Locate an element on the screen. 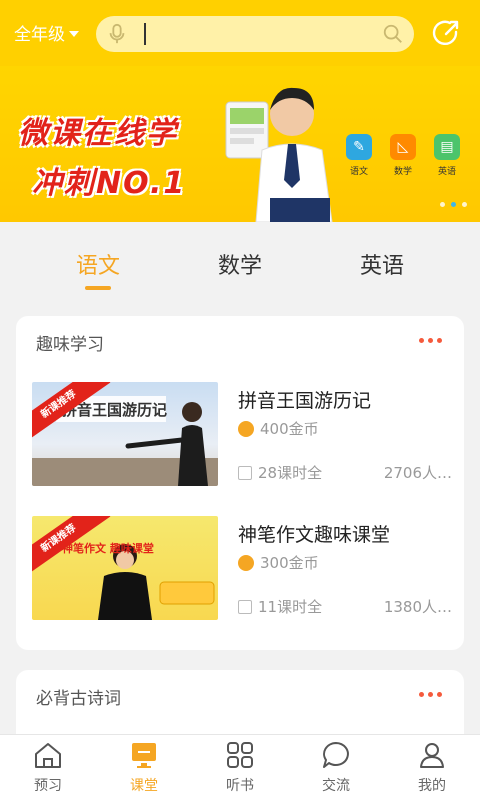 This screenshot has width=480, height=801. course-price-value: 300金币 is located at coordinates (289, 563).